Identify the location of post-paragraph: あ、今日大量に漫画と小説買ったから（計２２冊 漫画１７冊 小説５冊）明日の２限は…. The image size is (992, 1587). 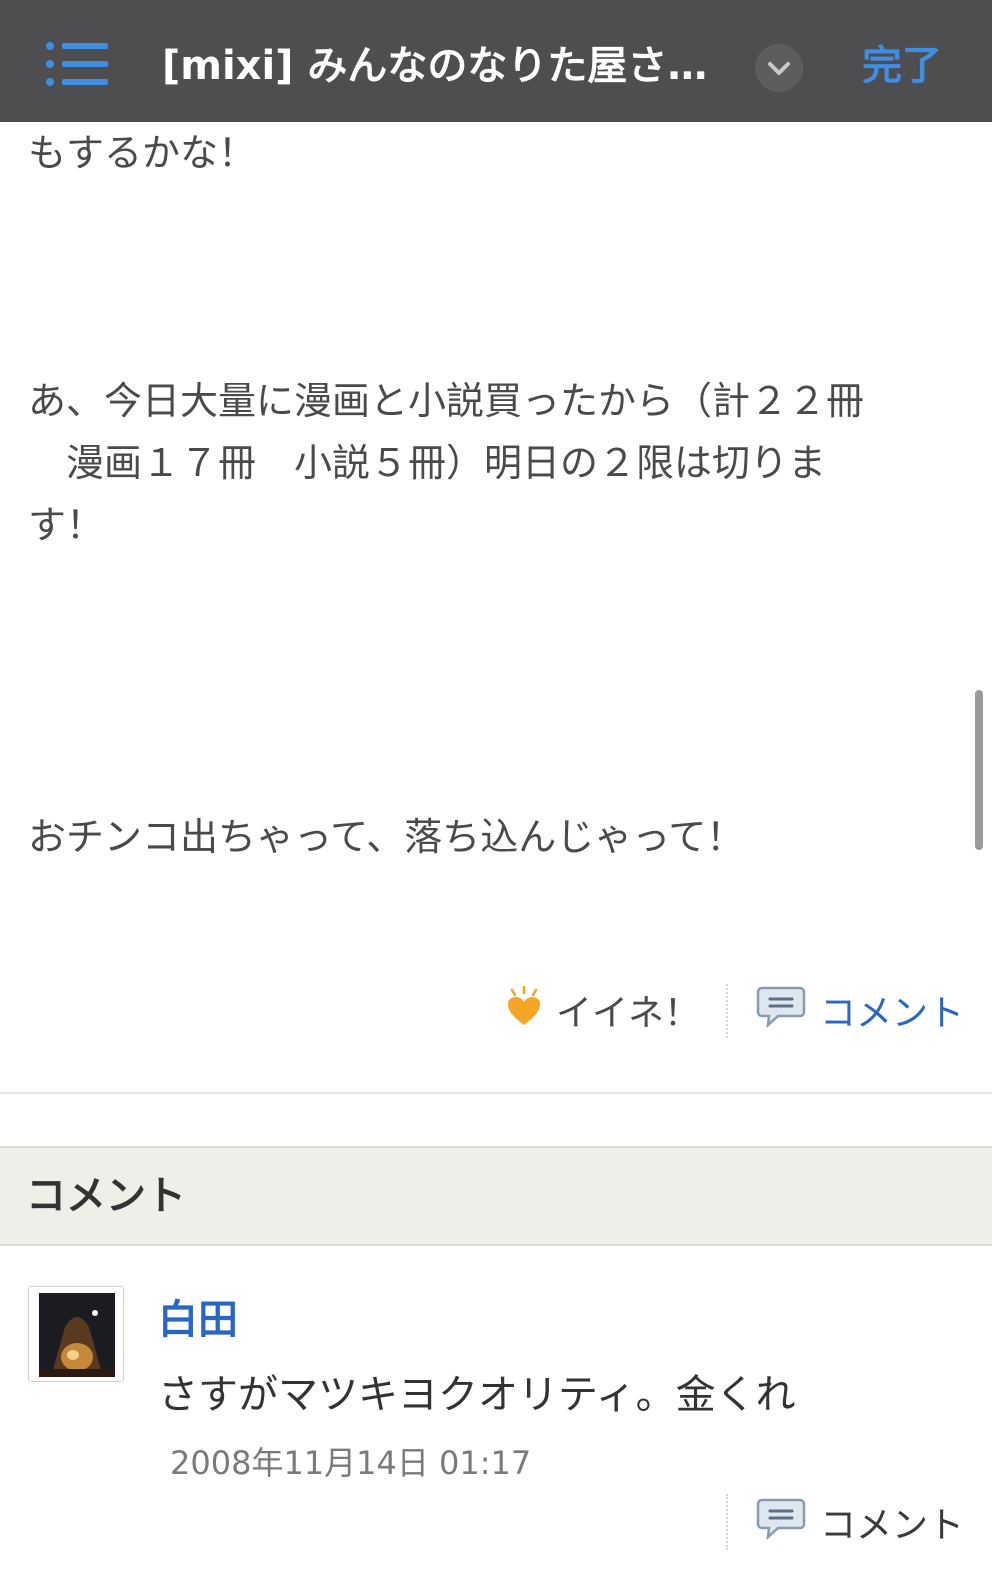
(498, 463).